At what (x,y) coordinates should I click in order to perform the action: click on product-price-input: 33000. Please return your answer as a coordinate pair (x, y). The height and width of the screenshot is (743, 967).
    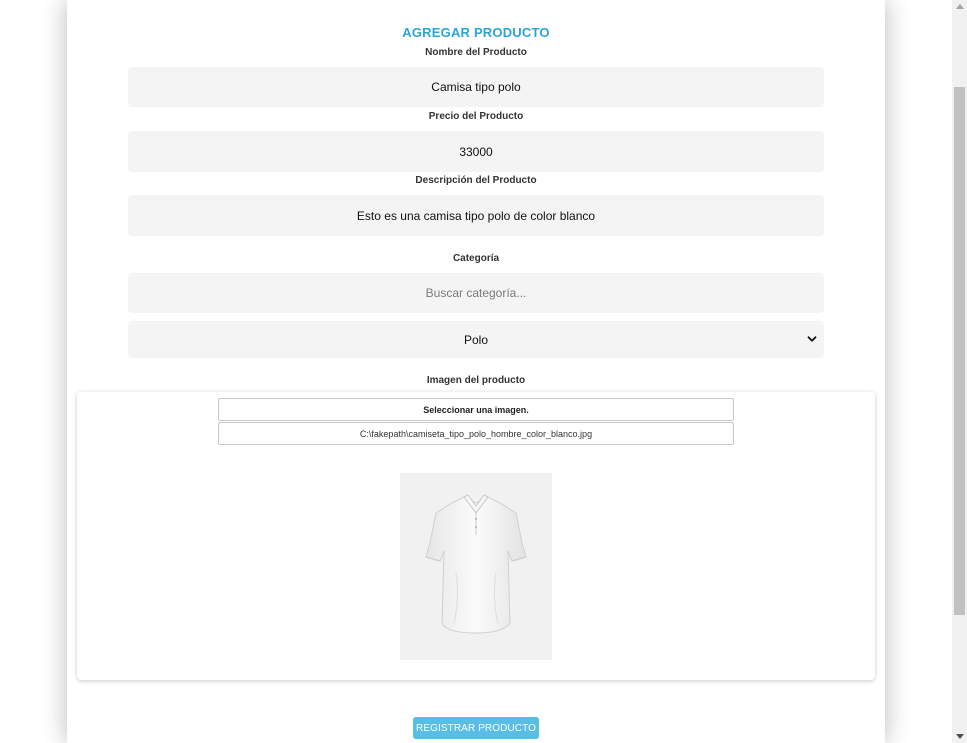
    Looking at the image, I should click on (476, 151).